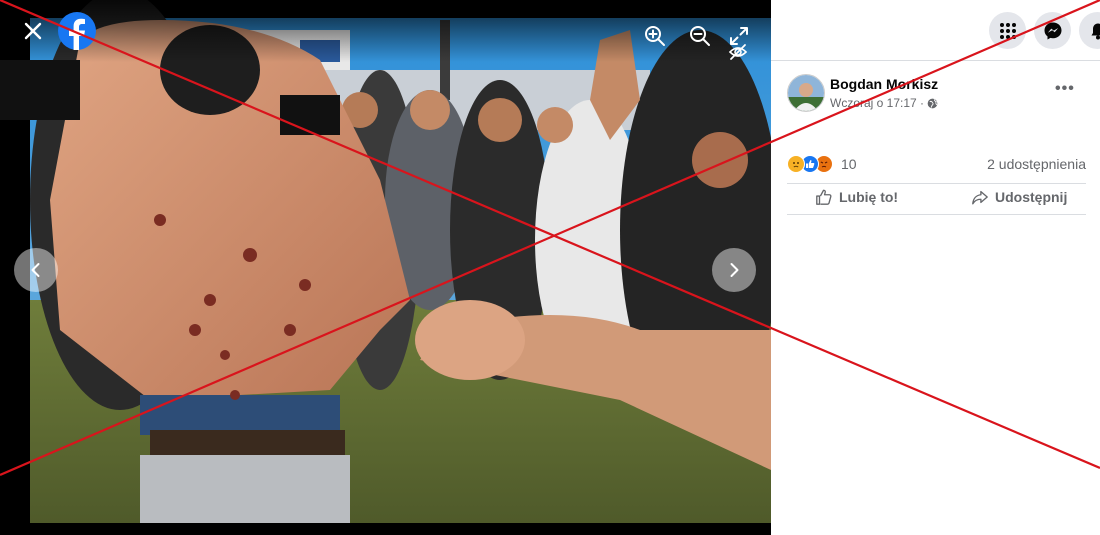 Image resolution: width=1100 pixels, height=535 pixels. I want to click on zoom-in-icon, so click(655, 36).